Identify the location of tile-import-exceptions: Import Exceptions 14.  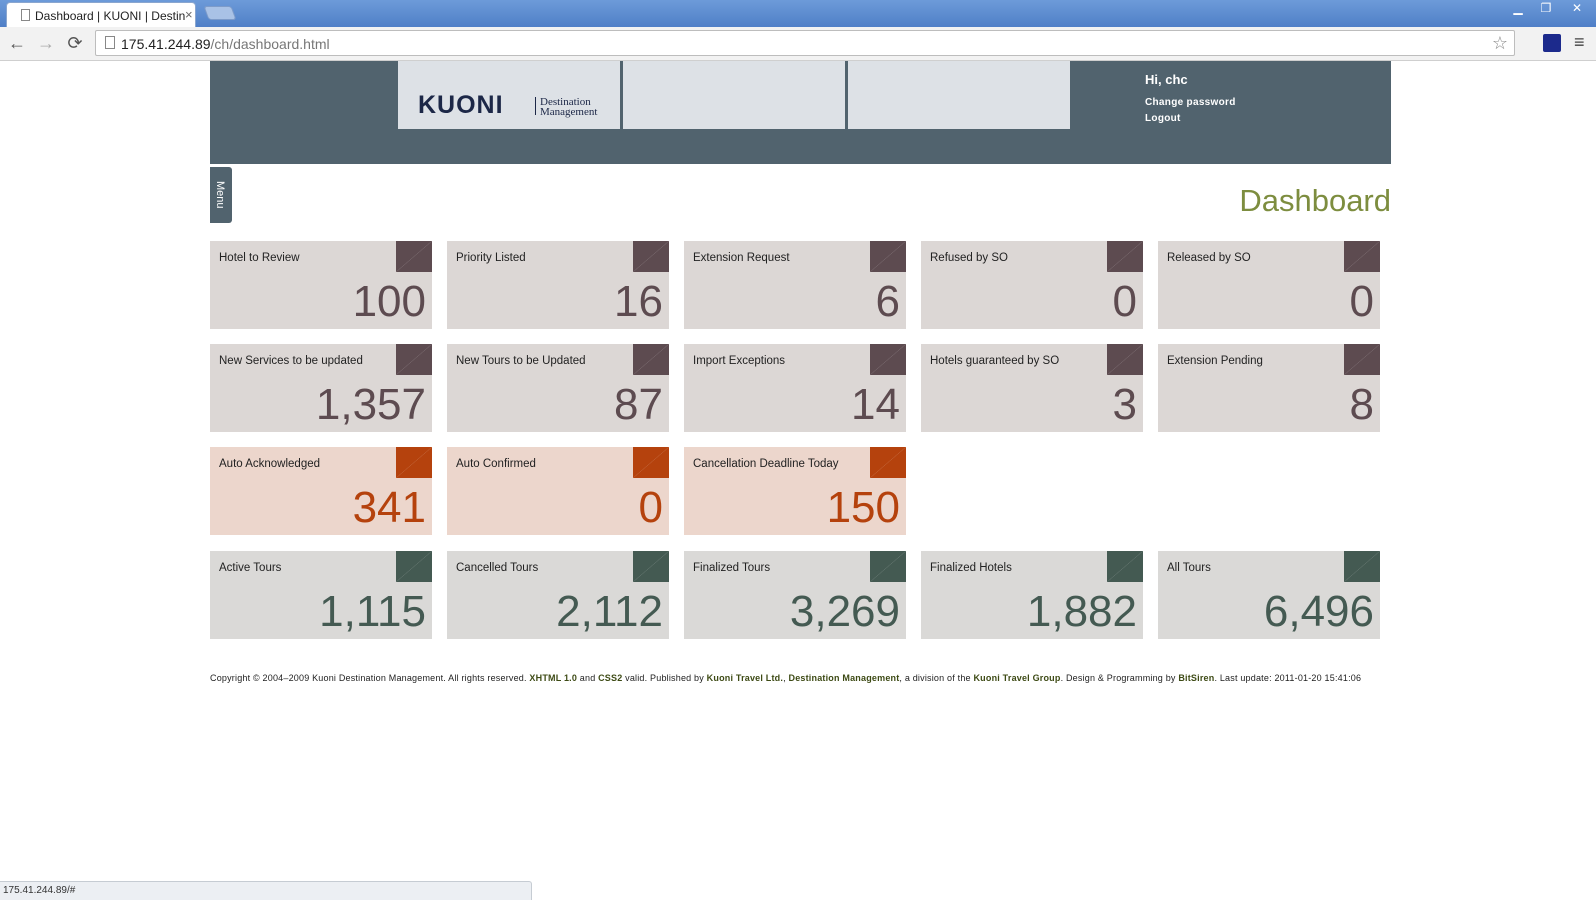
(795, 388).